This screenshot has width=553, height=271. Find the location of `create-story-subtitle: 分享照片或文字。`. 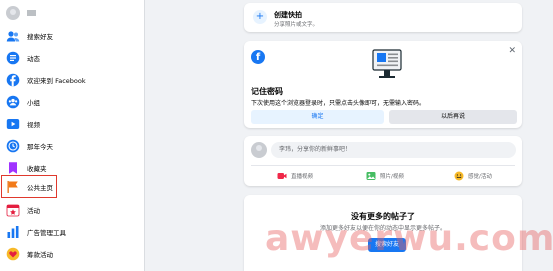

create-story-subtitle: 分享照片或文字。 is located at coordinates (296, 25).